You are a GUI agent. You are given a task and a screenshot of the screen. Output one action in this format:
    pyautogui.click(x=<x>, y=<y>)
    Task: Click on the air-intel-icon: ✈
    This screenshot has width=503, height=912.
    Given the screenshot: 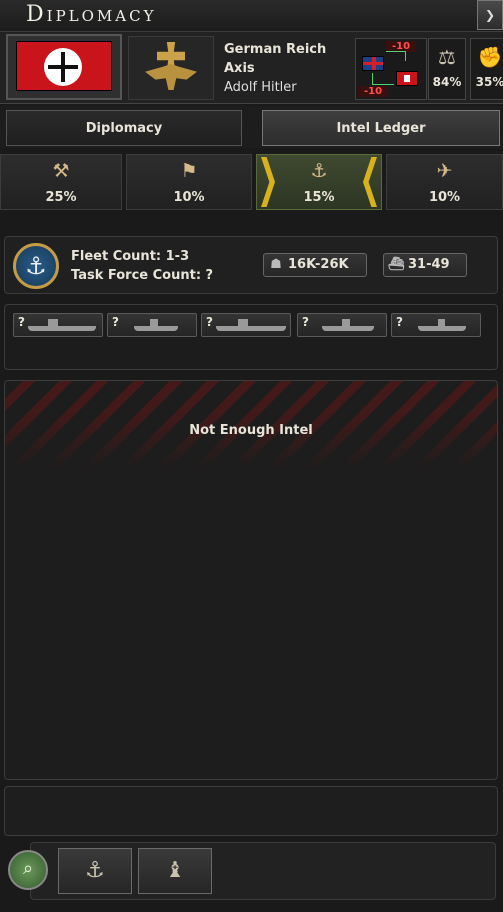 What is the action you would take?
    pyautogui.click(x=444, y=171)
    